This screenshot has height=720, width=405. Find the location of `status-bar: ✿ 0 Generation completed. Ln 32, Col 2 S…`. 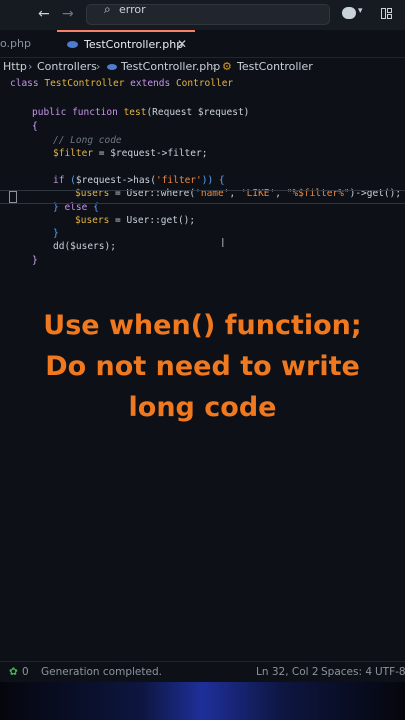

status-bar: ✿ 0 Generation completed. Ln 32, Col 2 S… is located at coordinates (202, 671).